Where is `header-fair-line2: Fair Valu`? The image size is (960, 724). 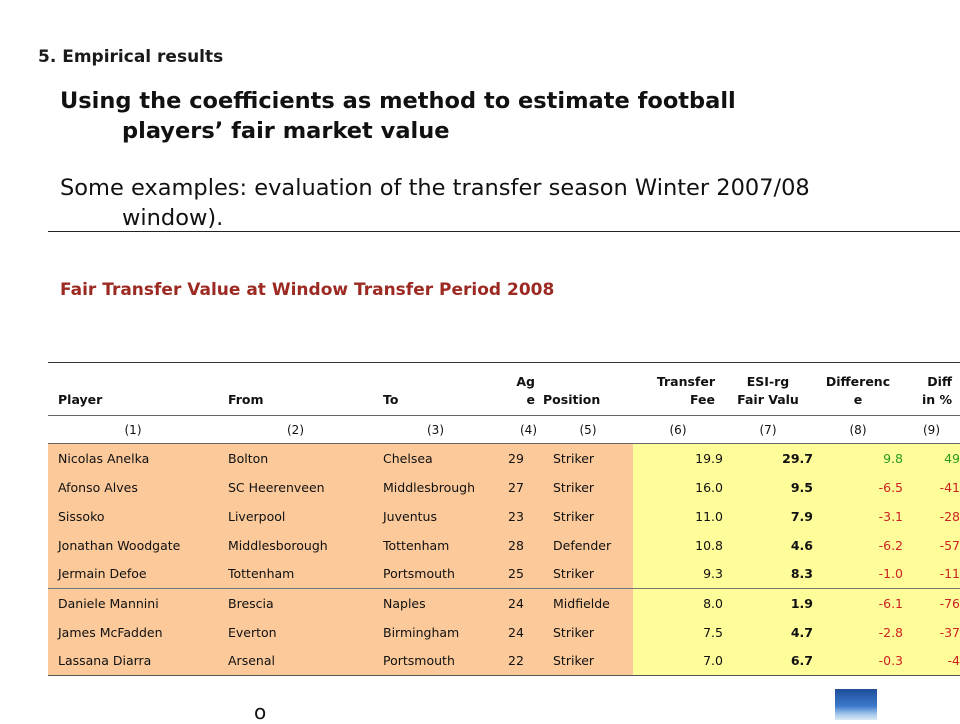
header-fair-line2: Fair Valu is located at coordinates (768, 399).